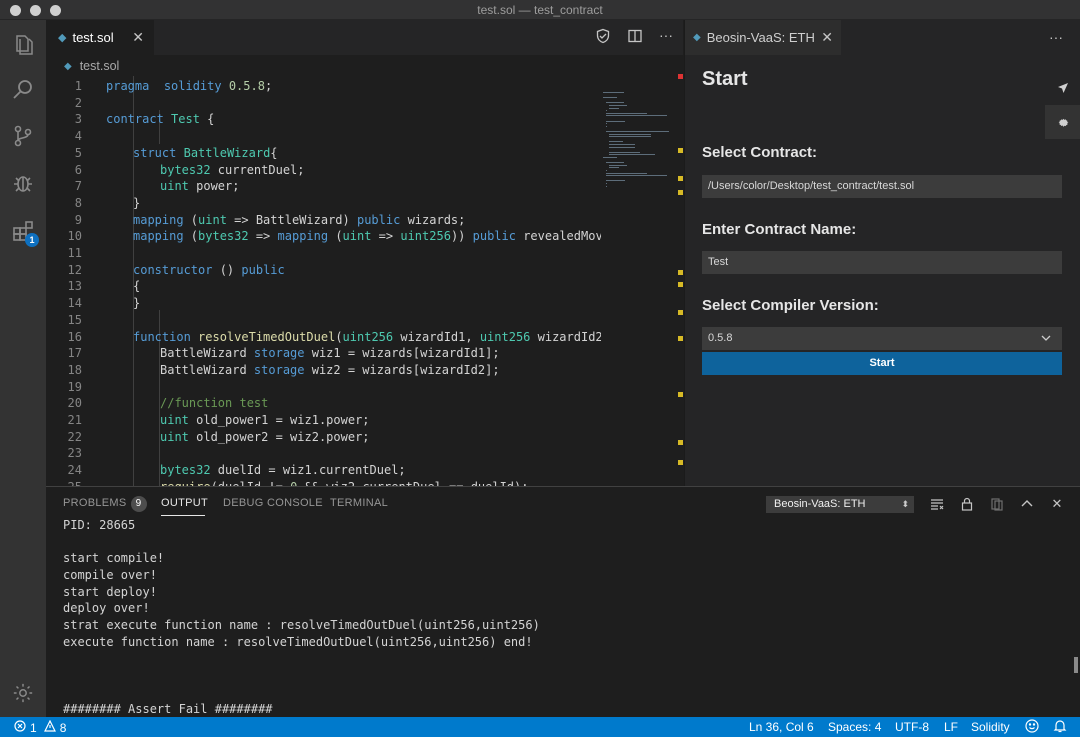 The width and height of the screenshot is (1080, 737). Describe the element at coordinates (912, 727) in the screenshot. I see `encoding-setting: UTF-8` at that location.